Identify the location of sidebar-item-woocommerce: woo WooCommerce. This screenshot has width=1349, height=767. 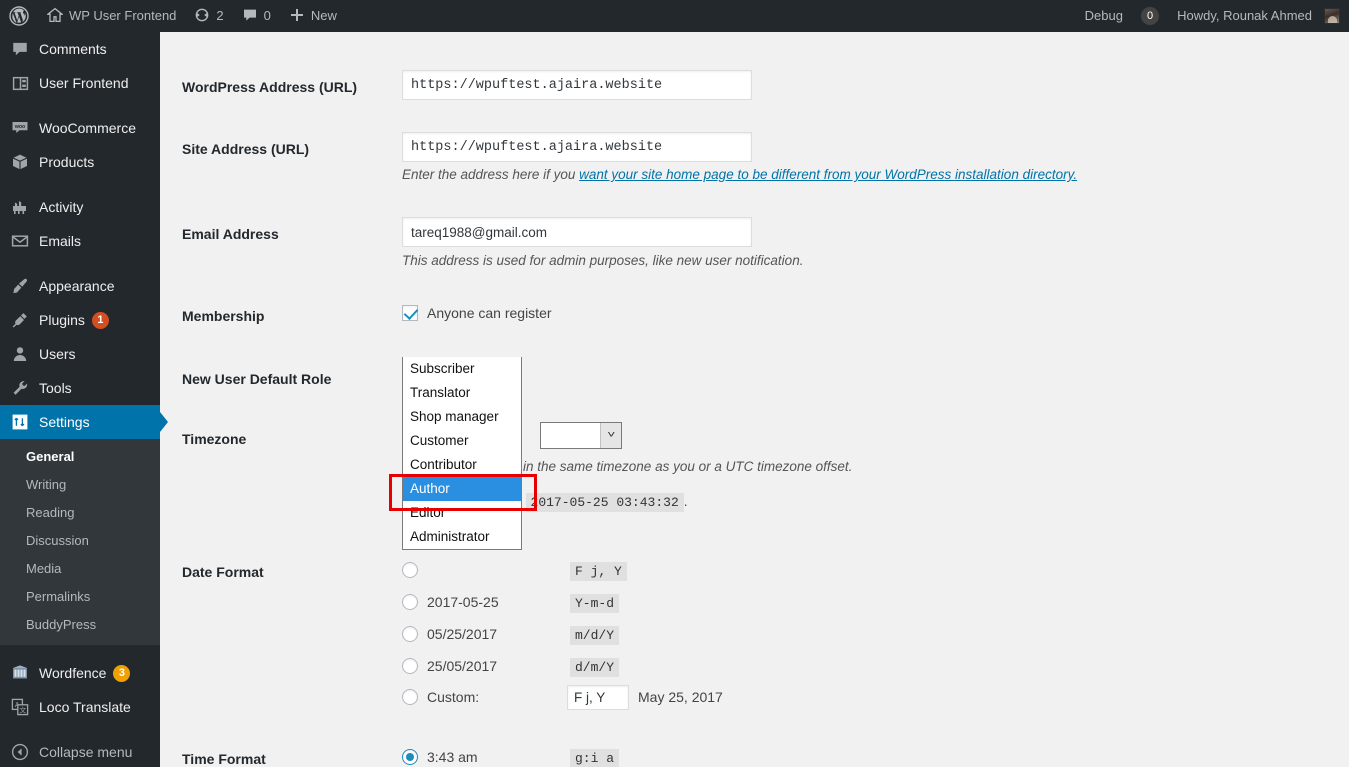
(80, 128).